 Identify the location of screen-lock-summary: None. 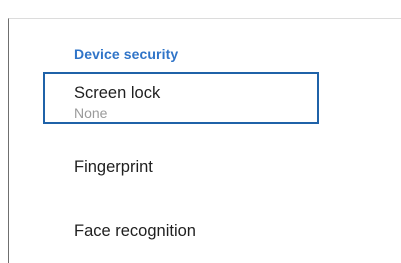
(91, 113).